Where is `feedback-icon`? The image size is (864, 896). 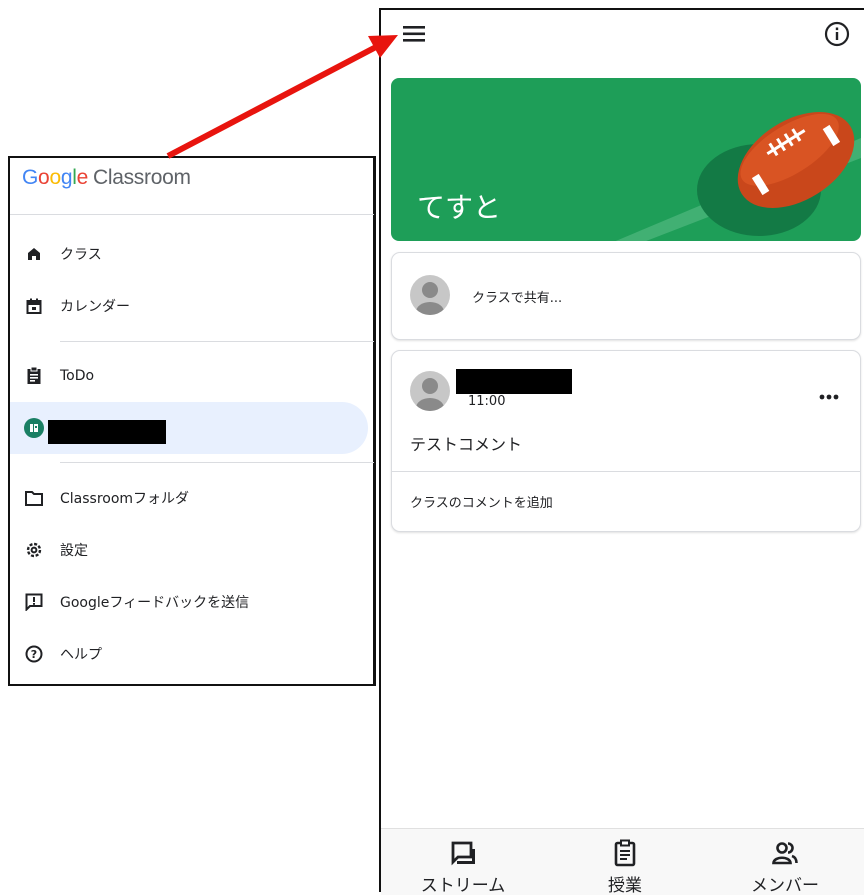
feedback-icon is located at coordinates (34, 602).